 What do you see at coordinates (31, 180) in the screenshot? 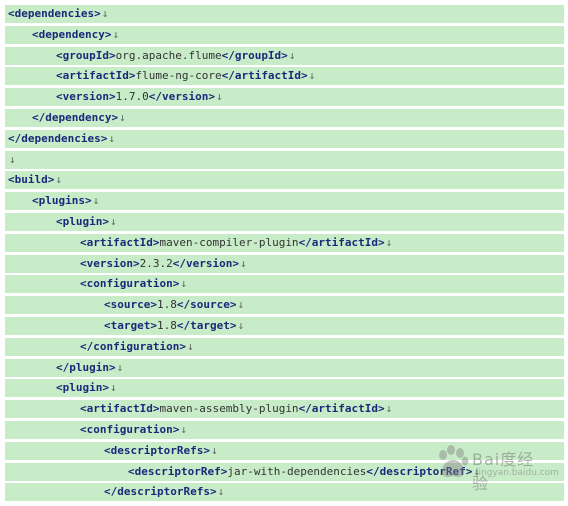
I see `xml-open-tag: <build>` at bounding box center [31, 180].